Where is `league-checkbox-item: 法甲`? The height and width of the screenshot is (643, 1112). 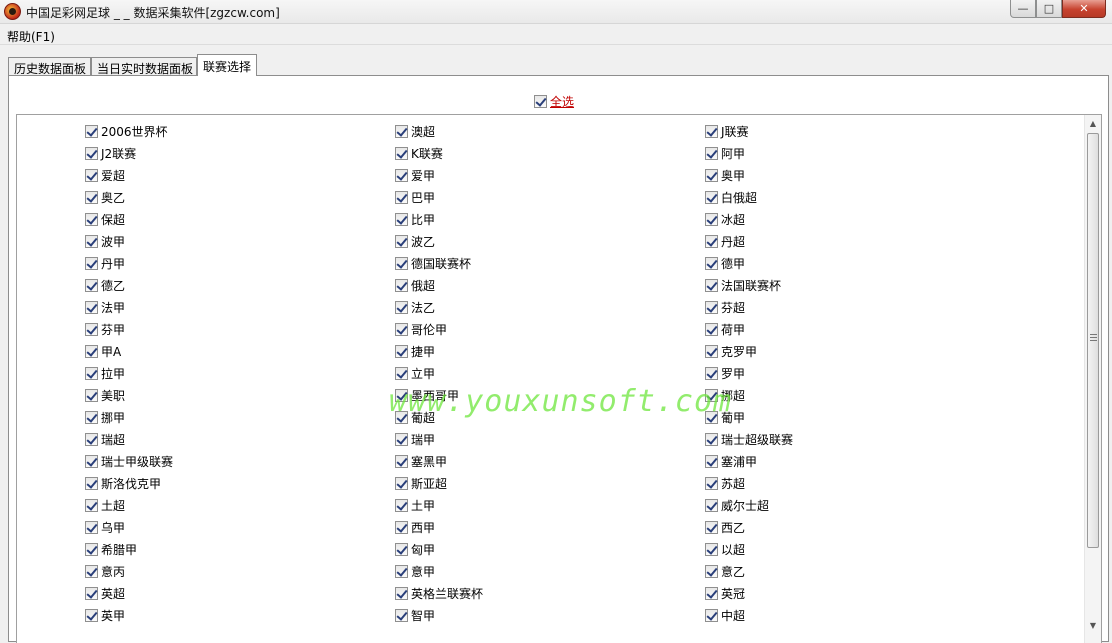
league-checkbox-item: 法甲 is located at coordinates (105, 307).